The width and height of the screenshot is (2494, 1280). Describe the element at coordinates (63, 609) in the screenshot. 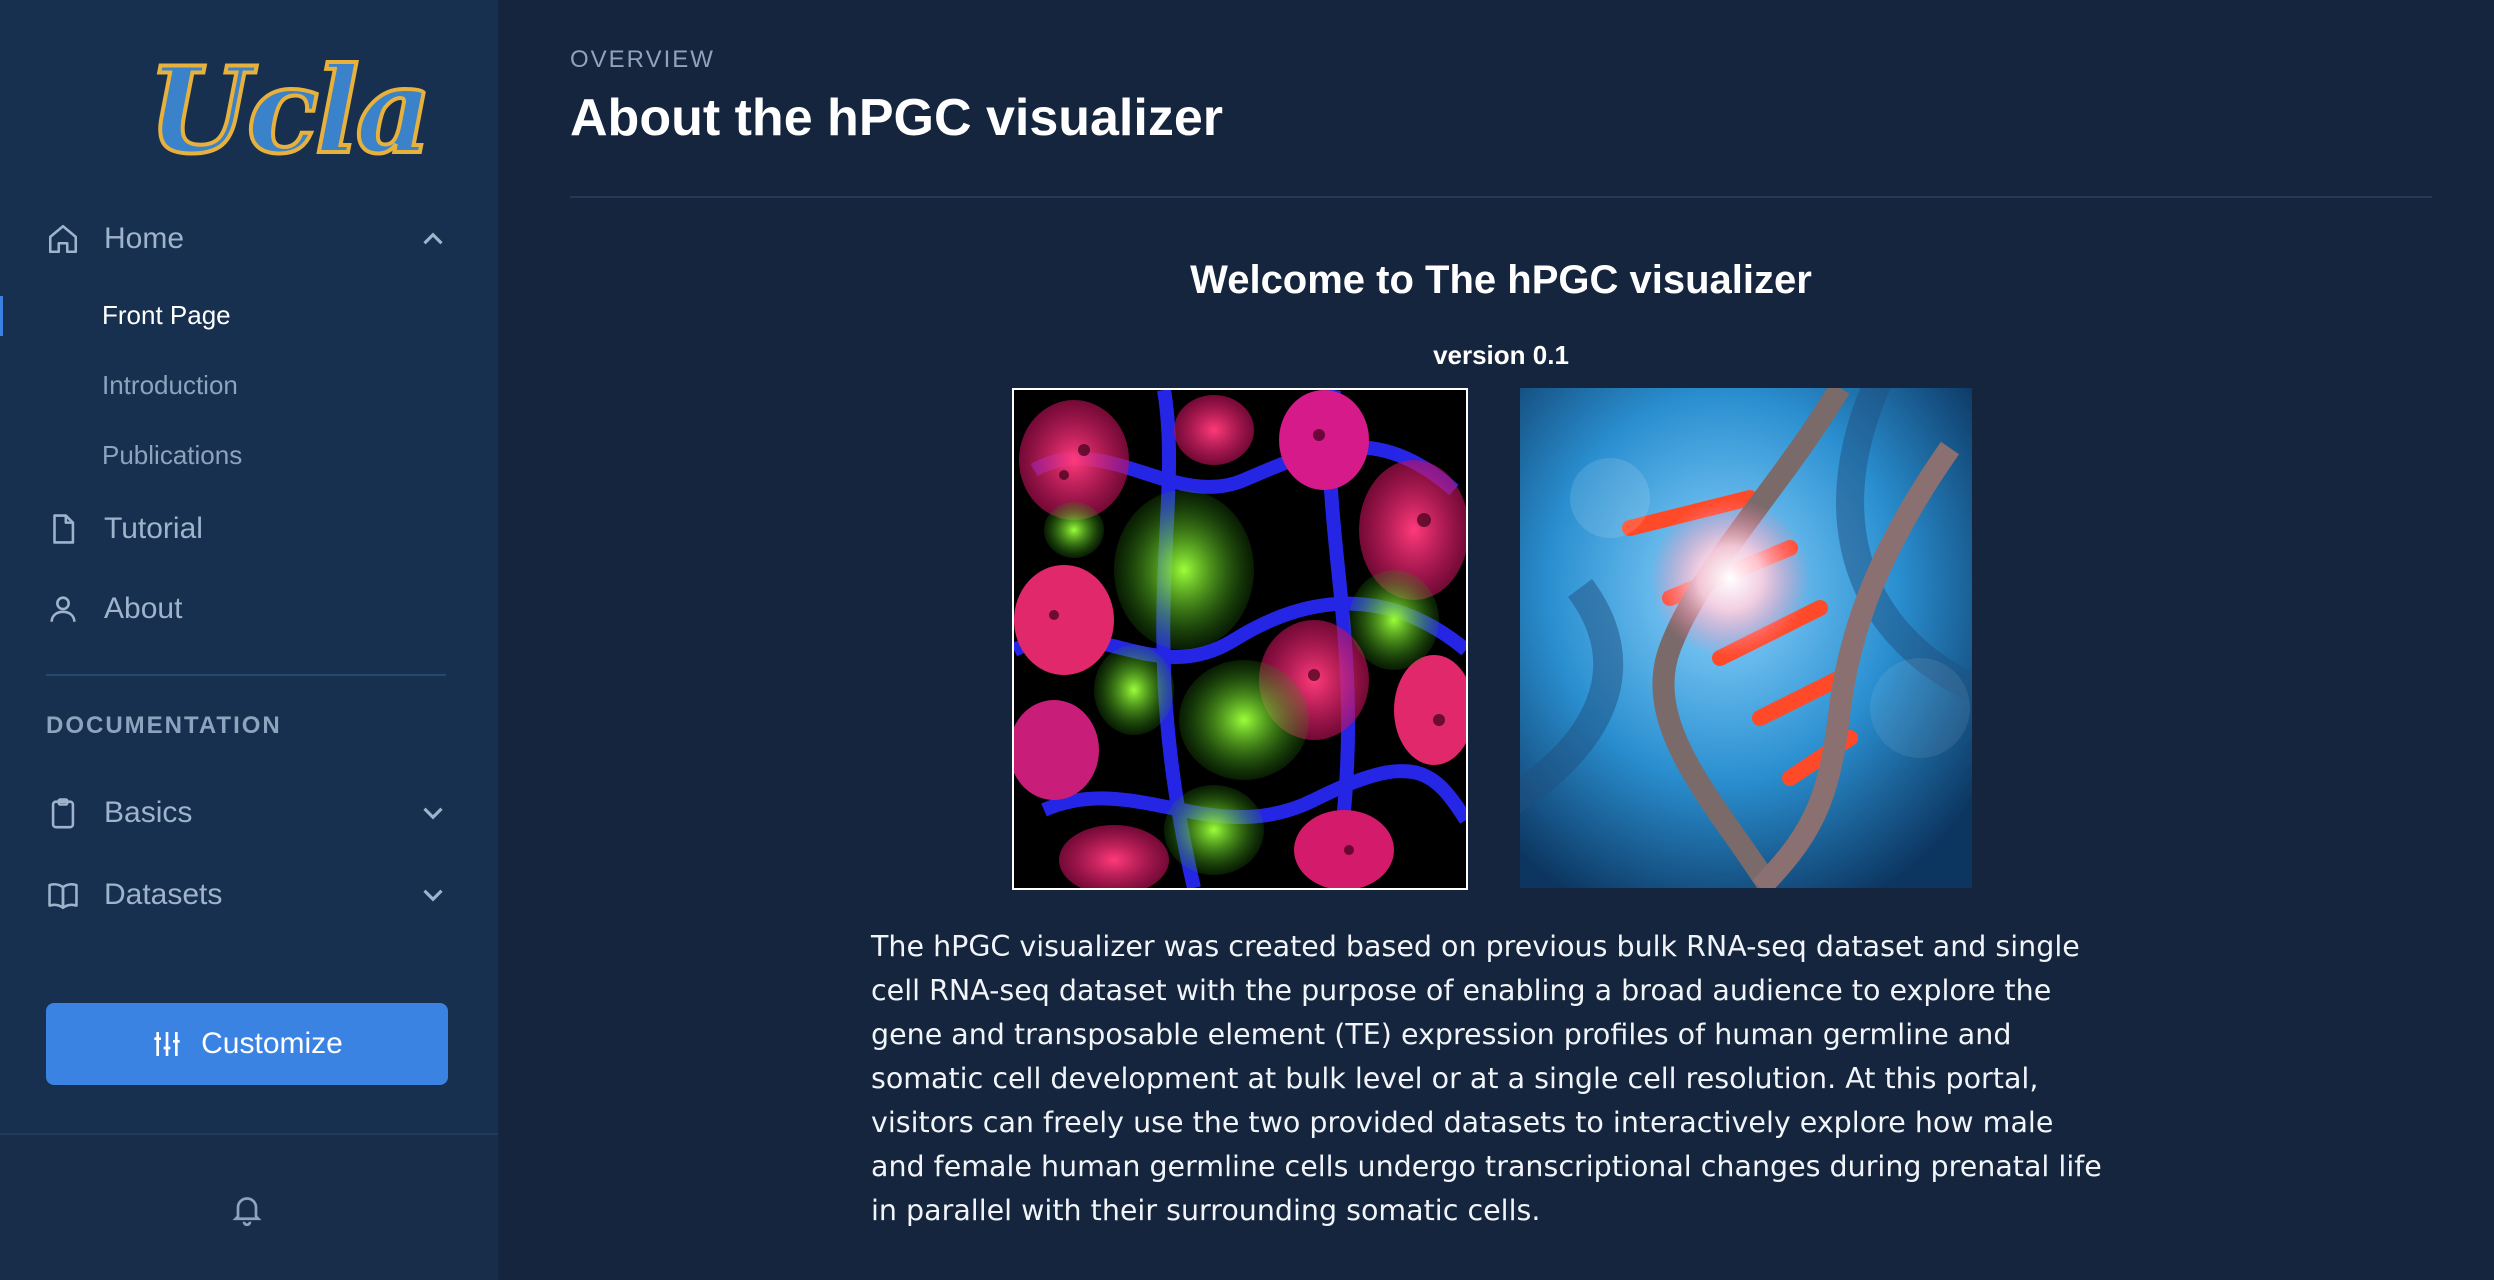

I see `user-icon` at that location.